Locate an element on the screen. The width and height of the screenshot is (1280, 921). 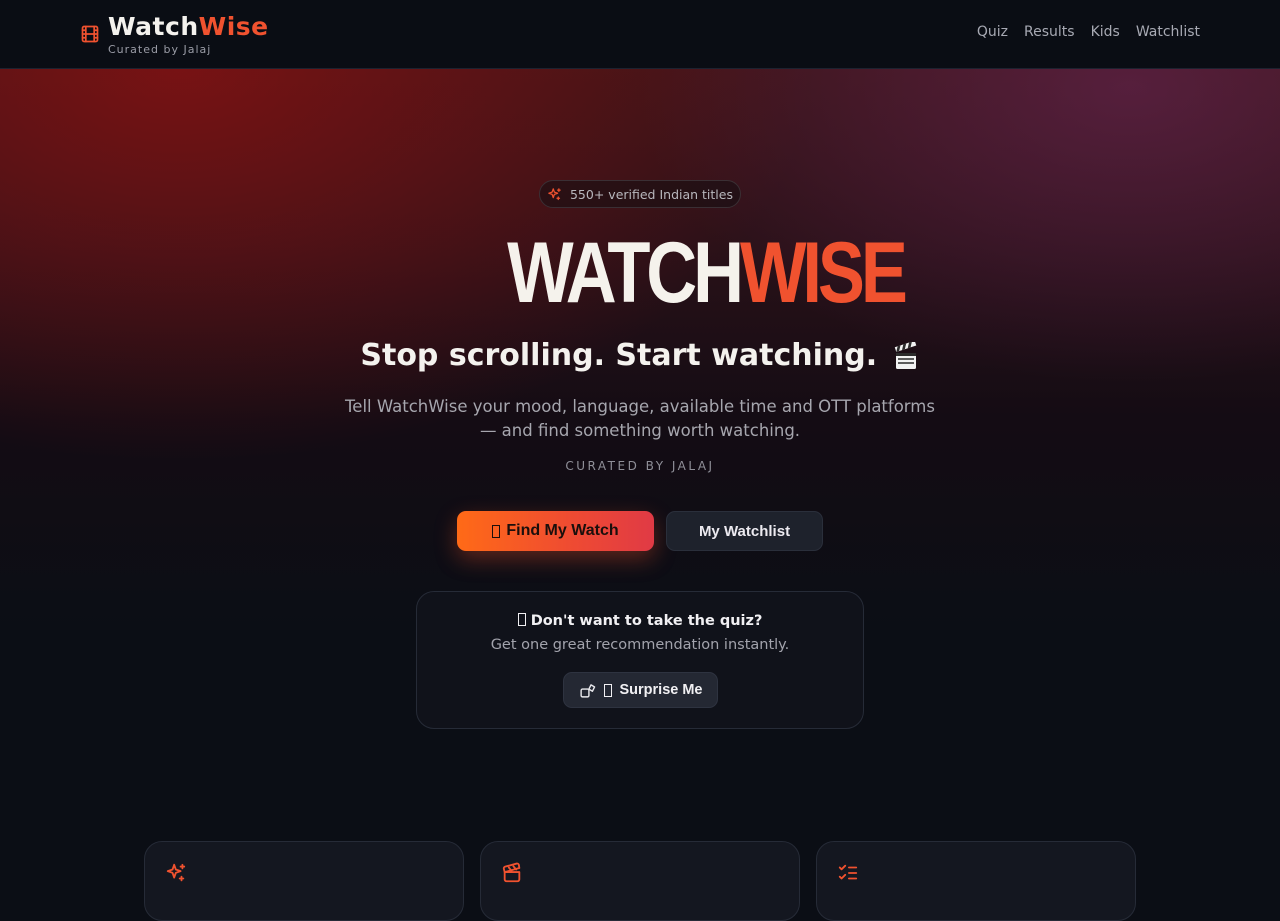
nav-quiz: Quiz is located at coordinates (992, 32).